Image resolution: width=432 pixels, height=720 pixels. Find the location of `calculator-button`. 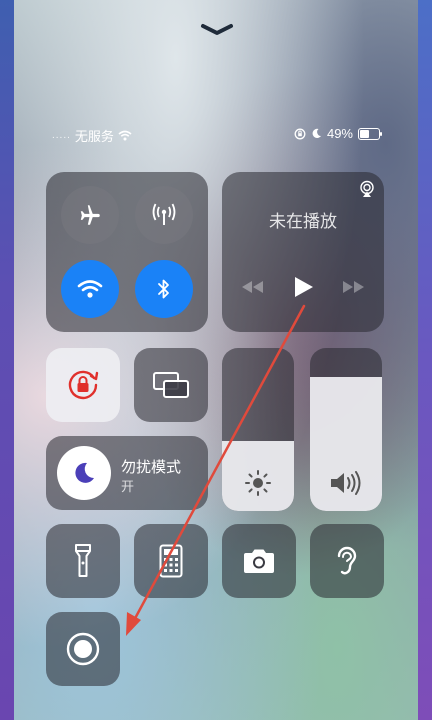

calculator-button is located at coordinates (171, 561).